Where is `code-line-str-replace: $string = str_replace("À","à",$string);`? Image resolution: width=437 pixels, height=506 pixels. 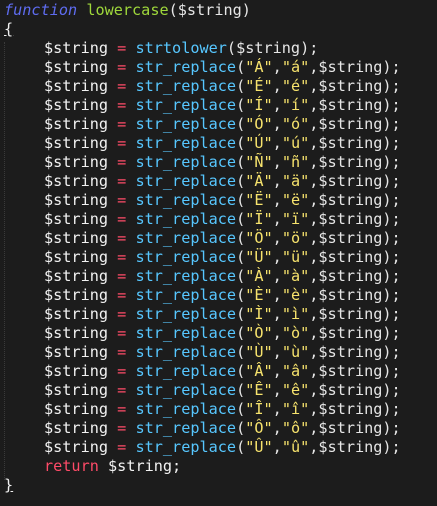 code-line-str-replace: $string = str_replace("À","à",$string); is located at coordinates (222, 276).